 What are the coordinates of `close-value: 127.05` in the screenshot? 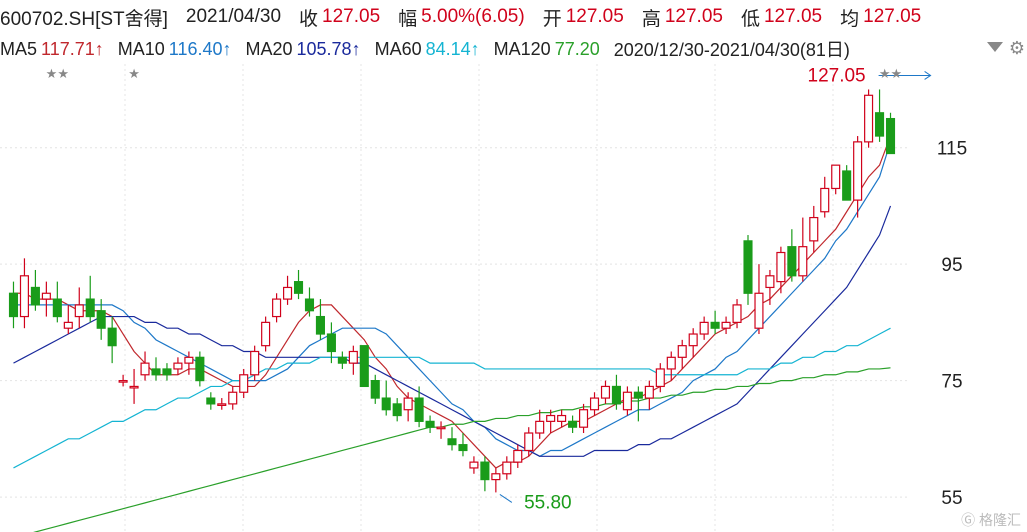 It's located at (351, 16).